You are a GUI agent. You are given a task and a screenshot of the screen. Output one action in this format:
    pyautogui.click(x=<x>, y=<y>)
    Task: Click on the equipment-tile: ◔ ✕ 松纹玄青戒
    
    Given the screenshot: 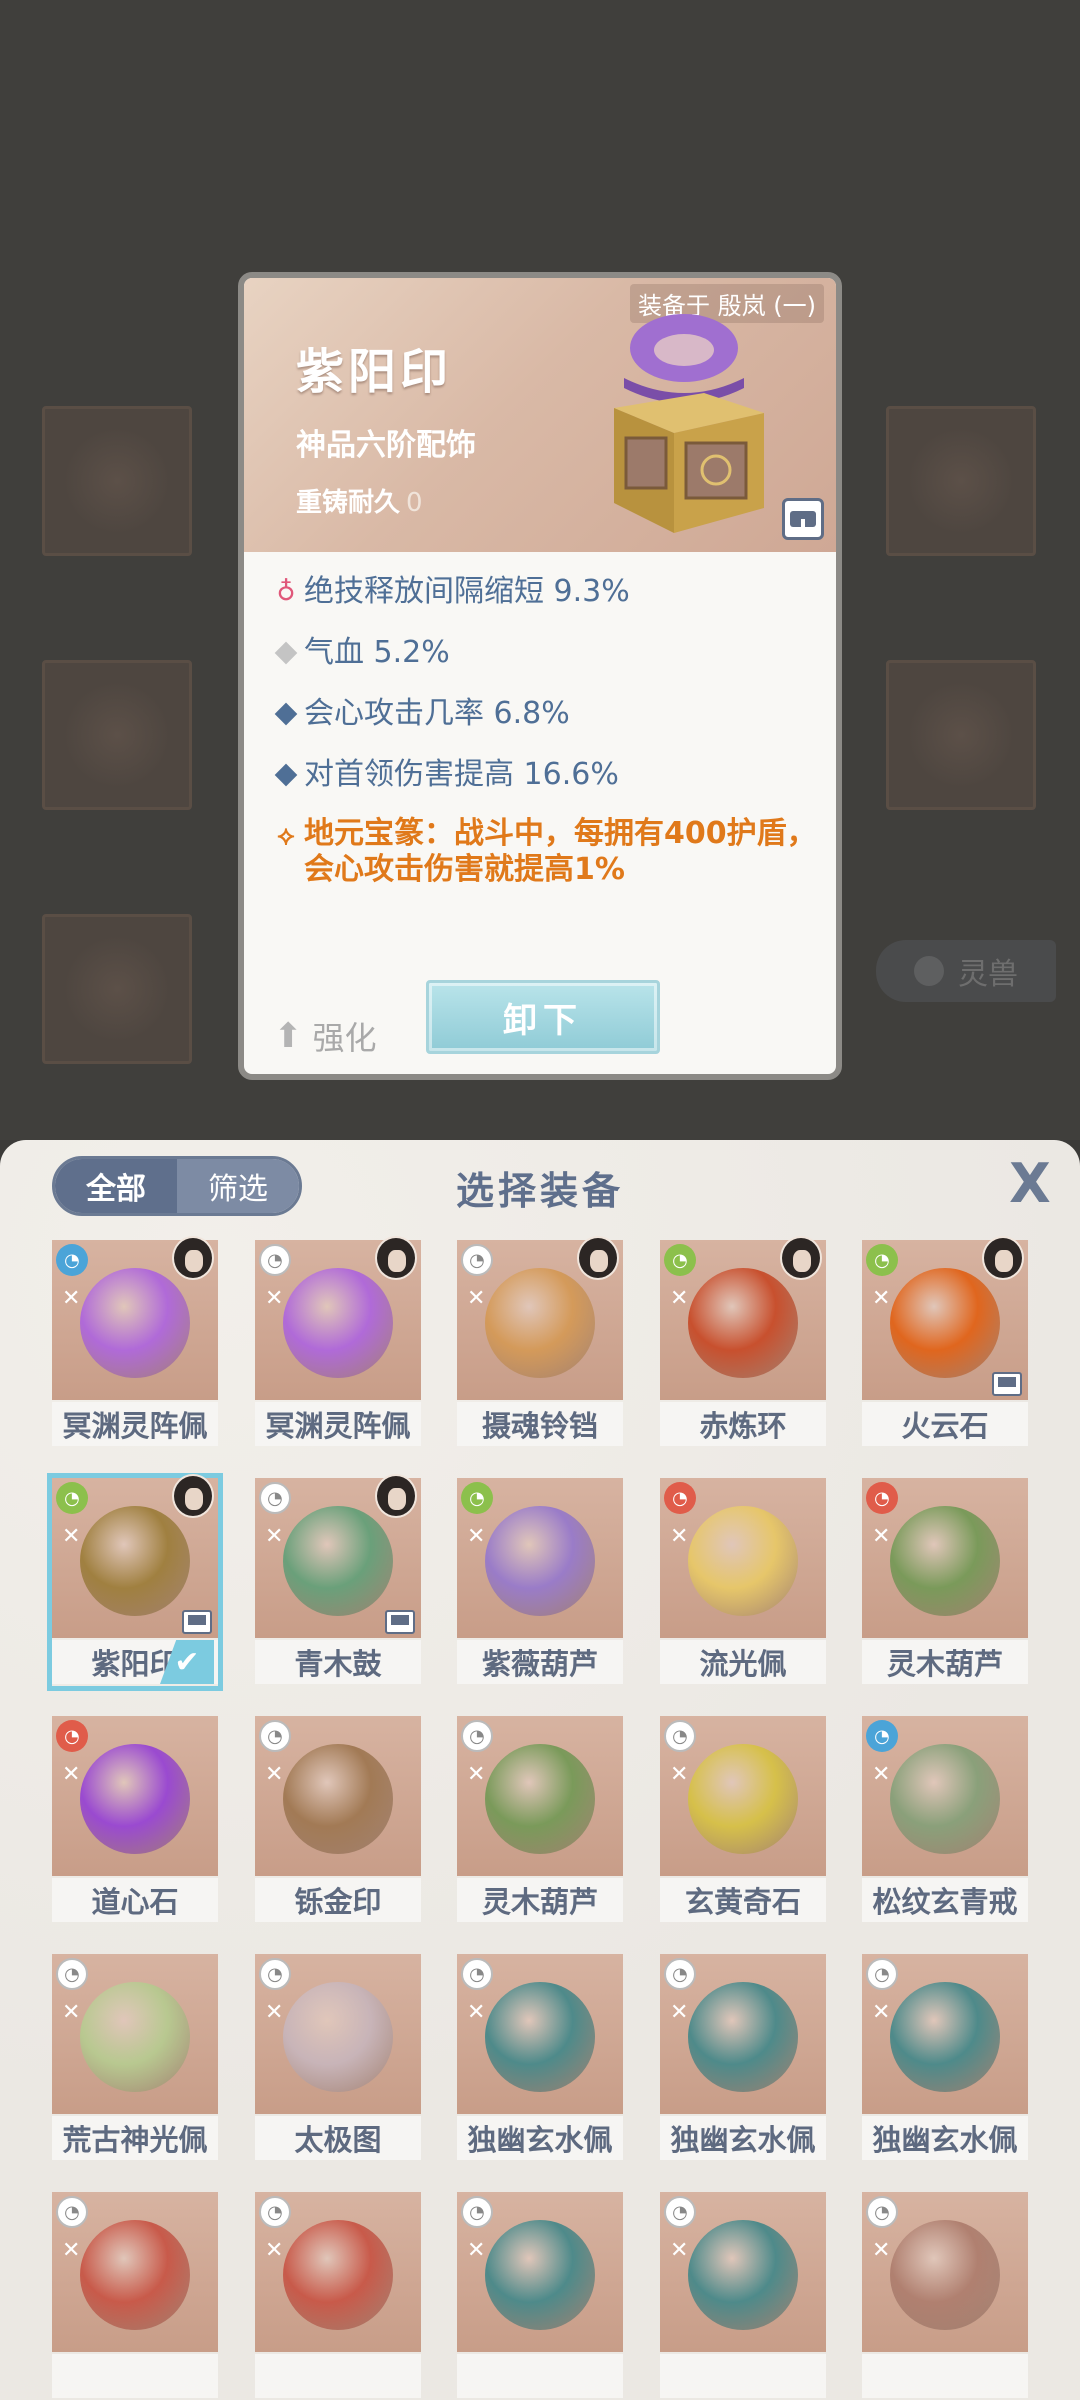 What is the action you would take?
    pyautogui.click(x=945, y=1820)
    